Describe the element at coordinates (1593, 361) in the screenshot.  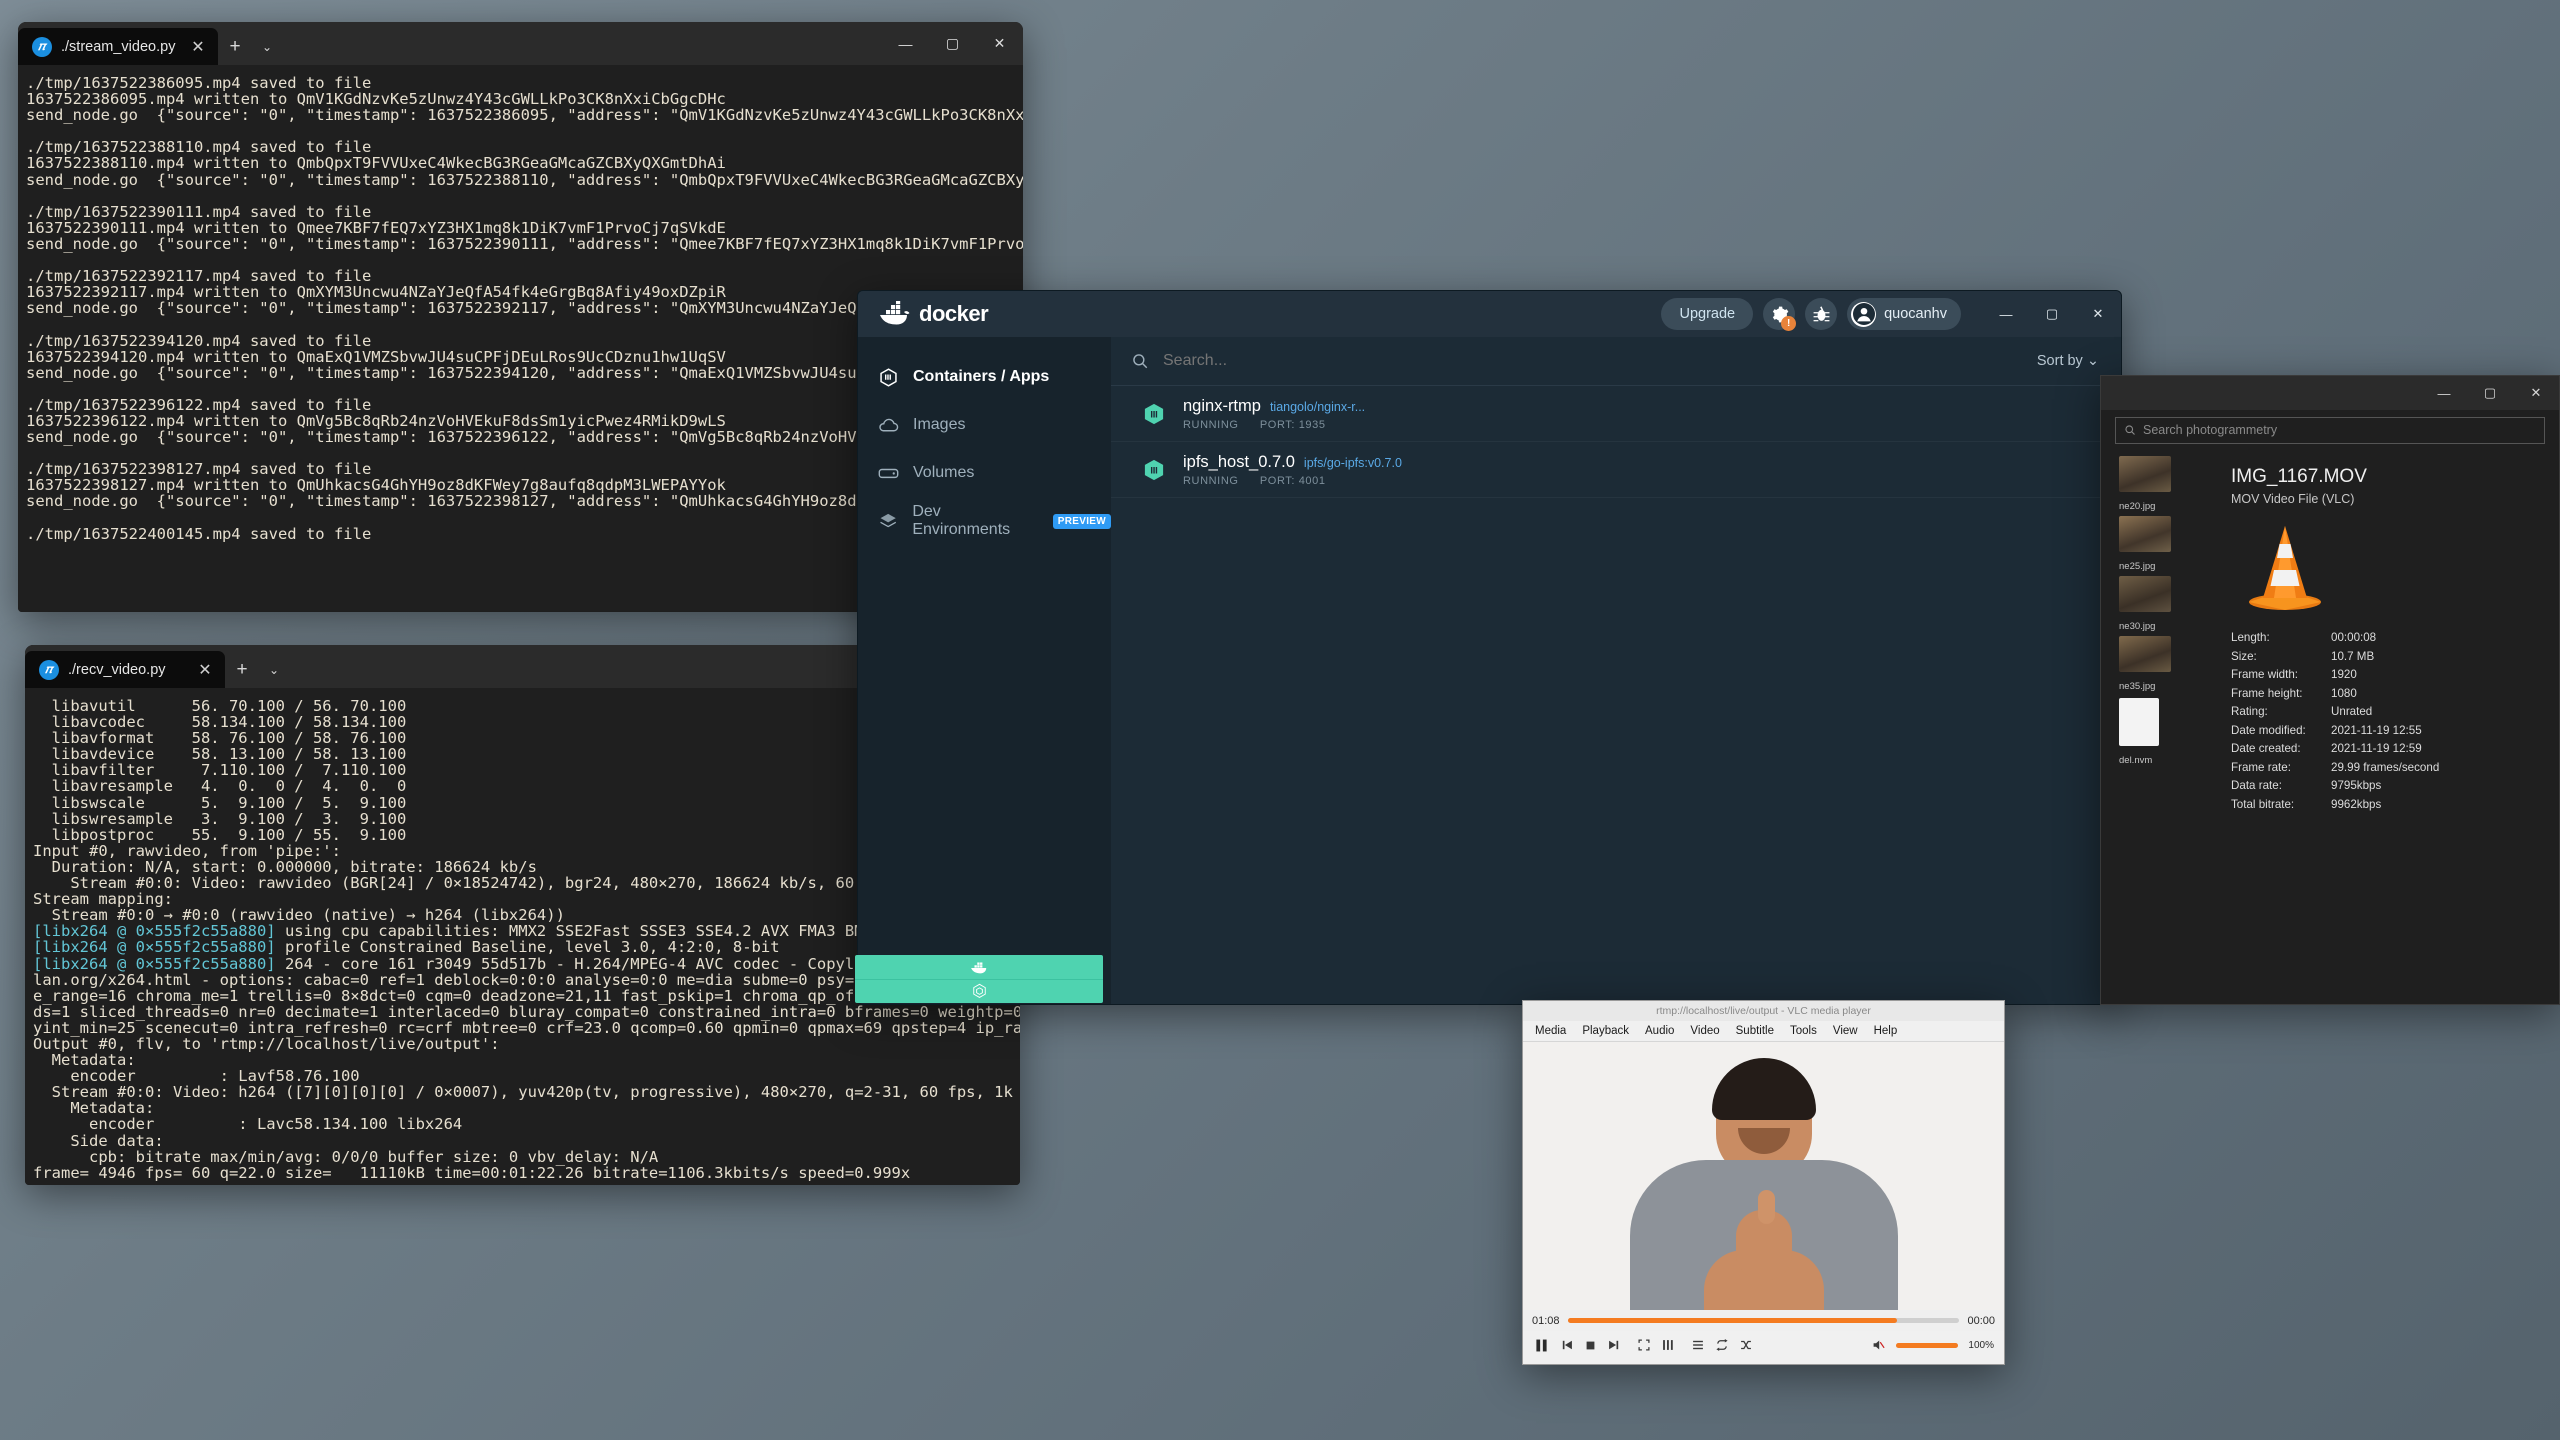
I see `search-input` at that location.